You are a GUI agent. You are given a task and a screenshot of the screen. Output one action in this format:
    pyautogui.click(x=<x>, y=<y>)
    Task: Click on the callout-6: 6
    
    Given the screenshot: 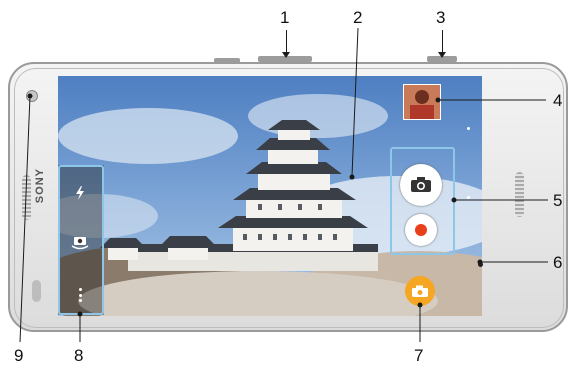 What is the action you would take?
    pyautogui.click(x=558, y=262)
    